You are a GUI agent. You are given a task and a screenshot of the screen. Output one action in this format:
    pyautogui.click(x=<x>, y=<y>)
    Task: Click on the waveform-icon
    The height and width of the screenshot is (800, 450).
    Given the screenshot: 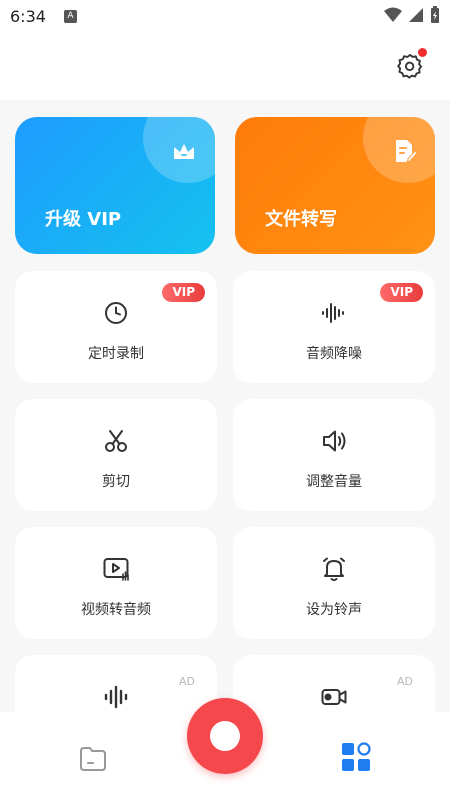 What is the action you would take?
    pyautogui.click(x=333, y=313)
    